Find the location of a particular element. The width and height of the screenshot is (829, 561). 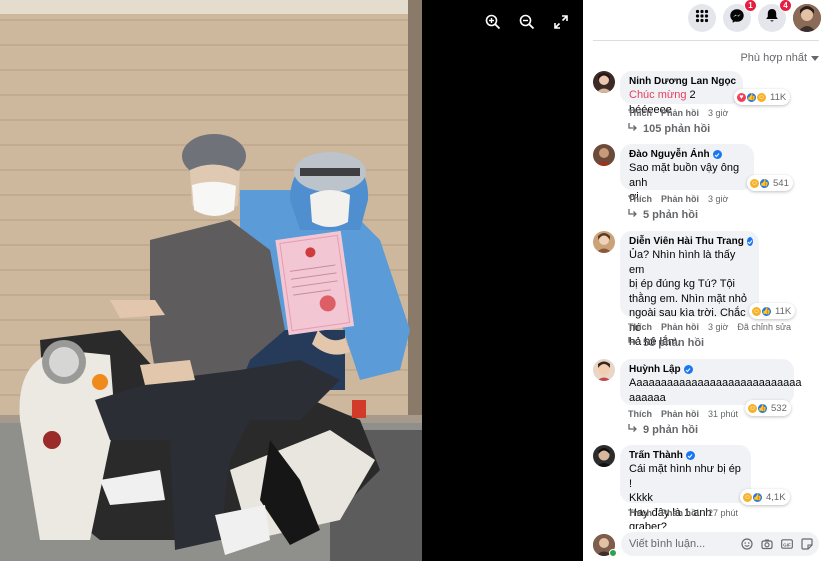

comment-actions: Thích Phản hồi 27 phút is located at coordinates (683, 513).